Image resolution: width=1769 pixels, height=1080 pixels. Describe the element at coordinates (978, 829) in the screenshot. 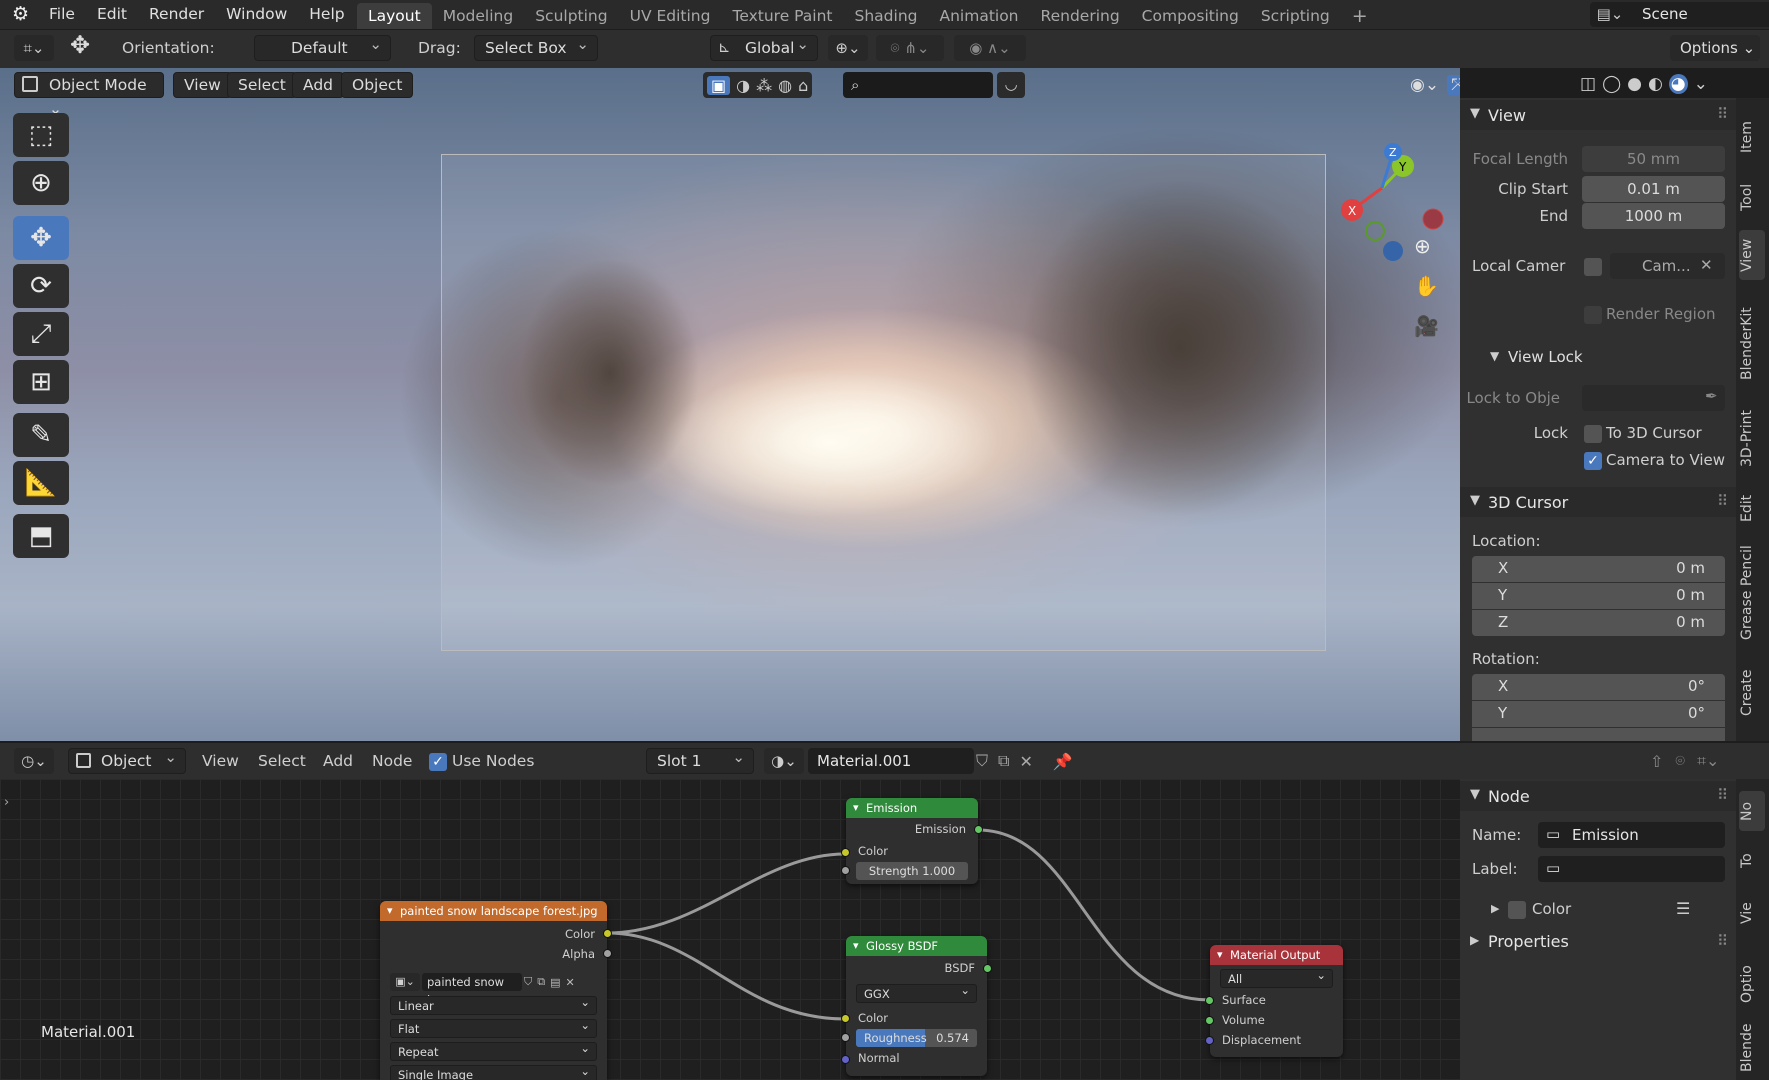

I see `emission-output-socket` at that location.